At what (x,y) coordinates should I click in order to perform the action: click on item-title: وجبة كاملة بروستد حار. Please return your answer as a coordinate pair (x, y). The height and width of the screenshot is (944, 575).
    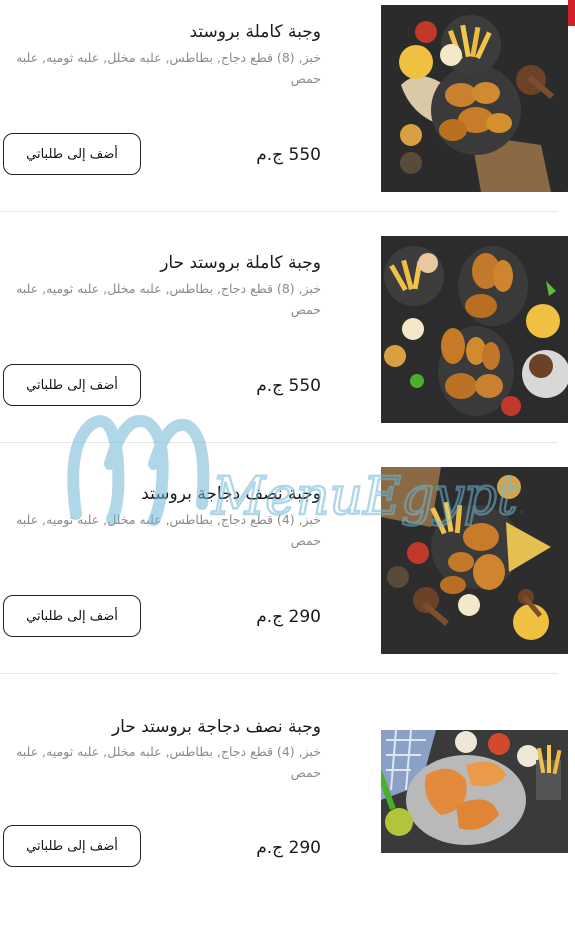
    Looking at the image, I should click on (240, 263).